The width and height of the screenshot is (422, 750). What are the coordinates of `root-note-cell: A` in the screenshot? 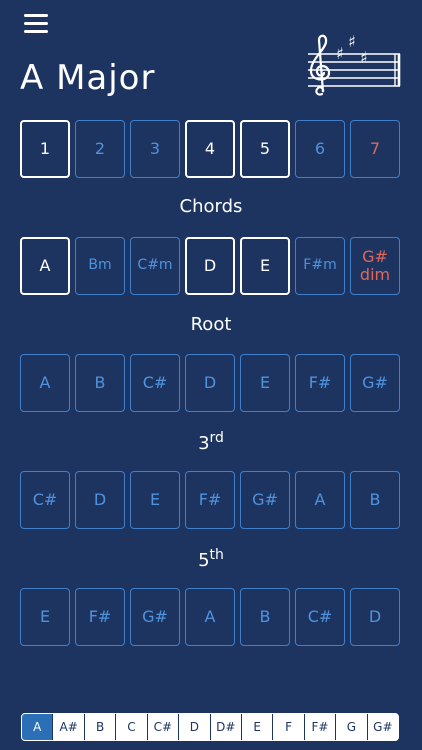 It's located at (45, 383).